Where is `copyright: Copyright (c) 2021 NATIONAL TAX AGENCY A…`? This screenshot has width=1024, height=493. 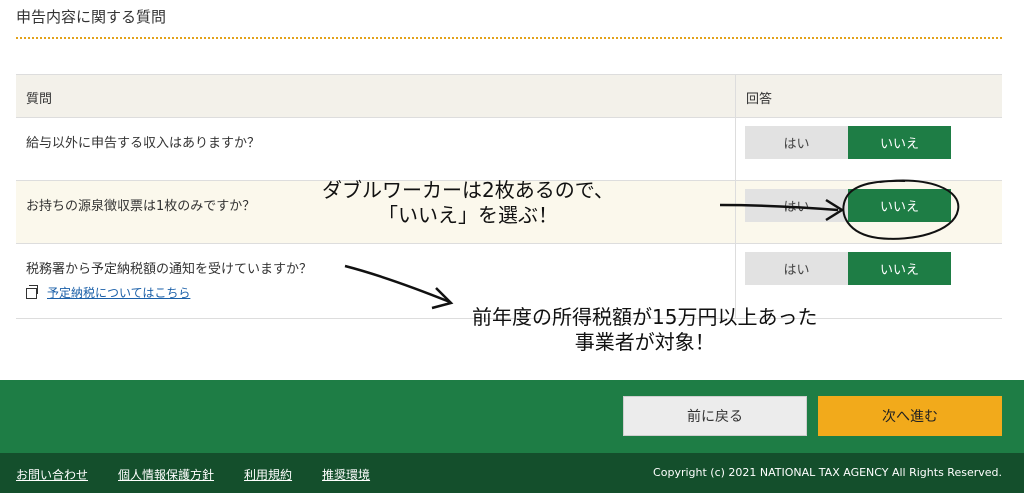 copyright: Copyright (c) 2021 NATIONAL TAX AGENCY A… is located at coordinates (827, 472).